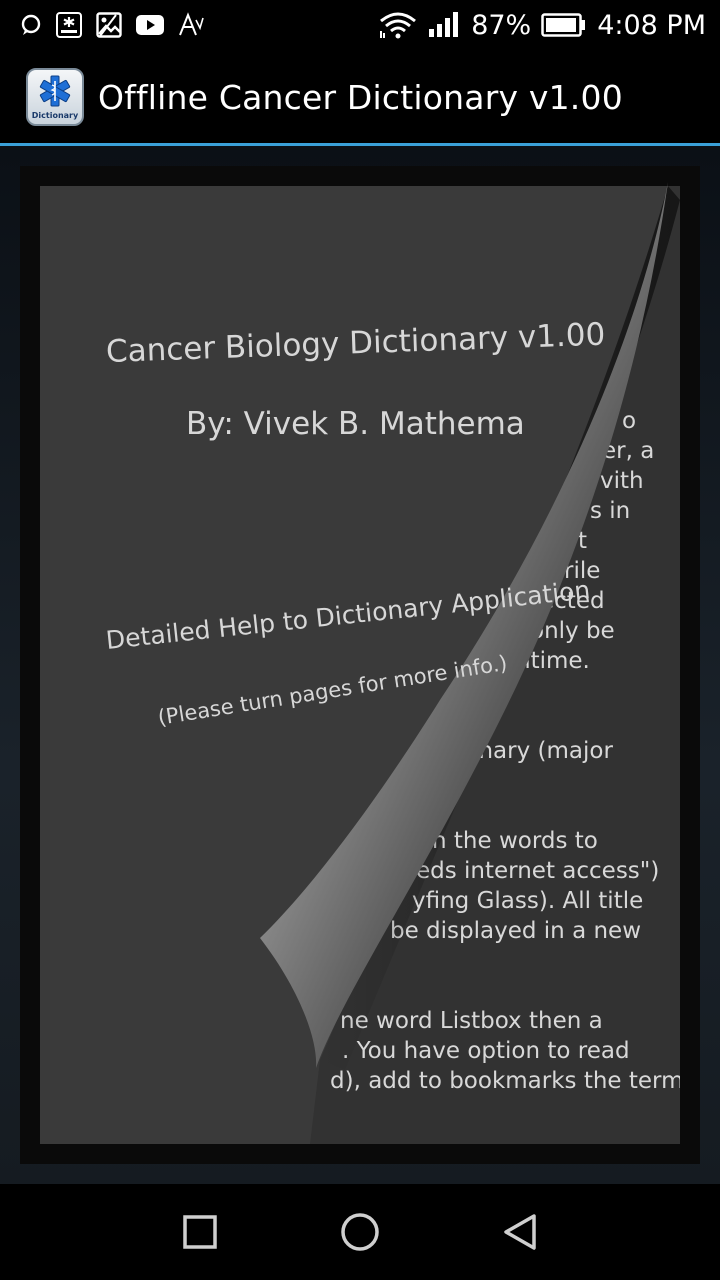 The width and height of the screenshot is (720, 1280). I want to click on help-text-line: be displayed in a new, so click(516, 931).